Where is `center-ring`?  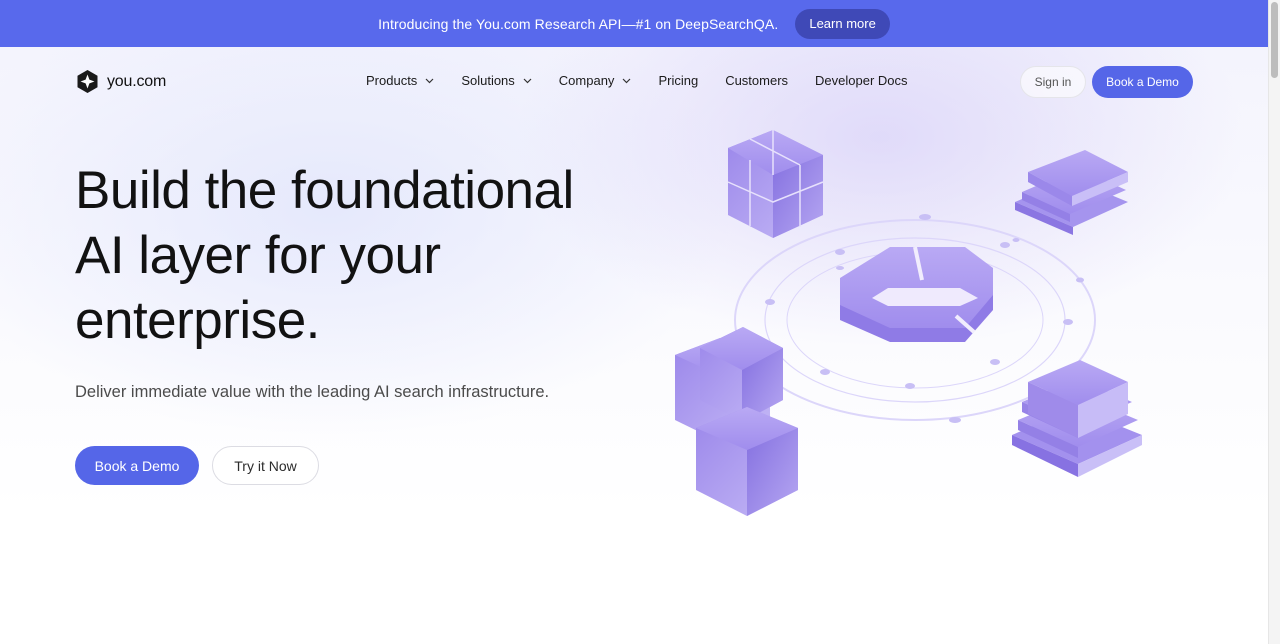 center-ring is located at coordinates (916, 294).